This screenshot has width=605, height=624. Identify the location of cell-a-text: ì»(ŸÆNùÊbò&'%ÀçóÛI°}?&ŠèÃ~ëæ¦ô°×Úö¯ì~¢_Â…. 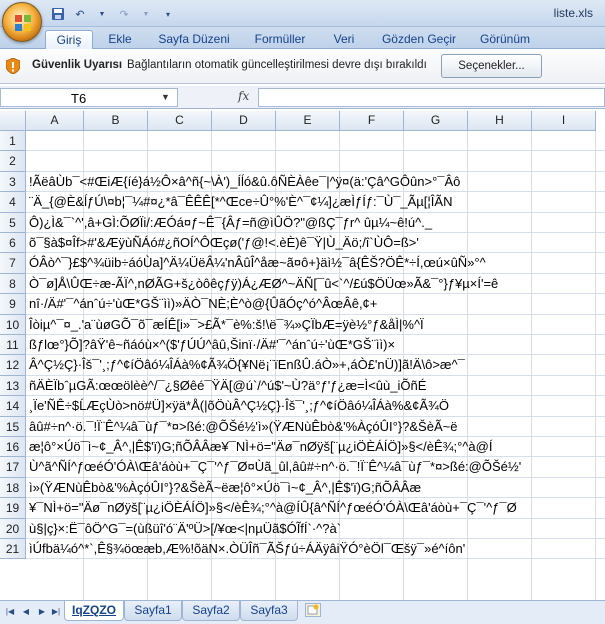
(225, 487).